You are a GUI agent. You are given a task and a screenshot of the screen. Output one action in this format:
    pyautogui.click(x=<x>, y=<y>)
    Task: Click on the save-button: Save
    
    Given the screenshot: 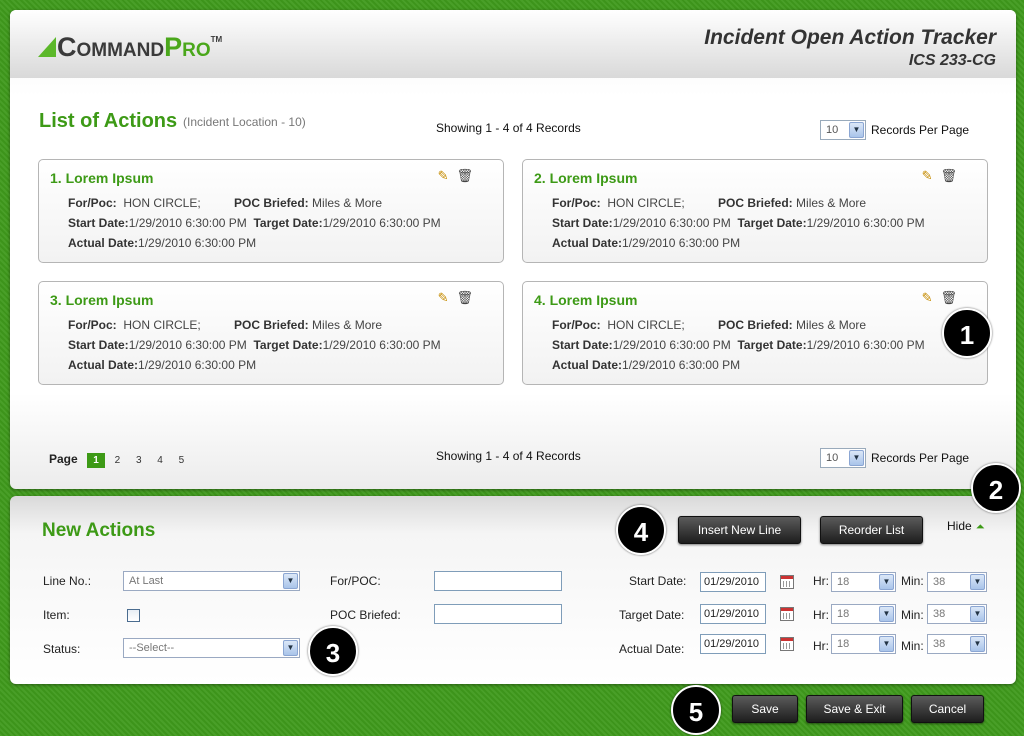 What is the action you would take?
    pyautogui.click(x=765, y=709)
    